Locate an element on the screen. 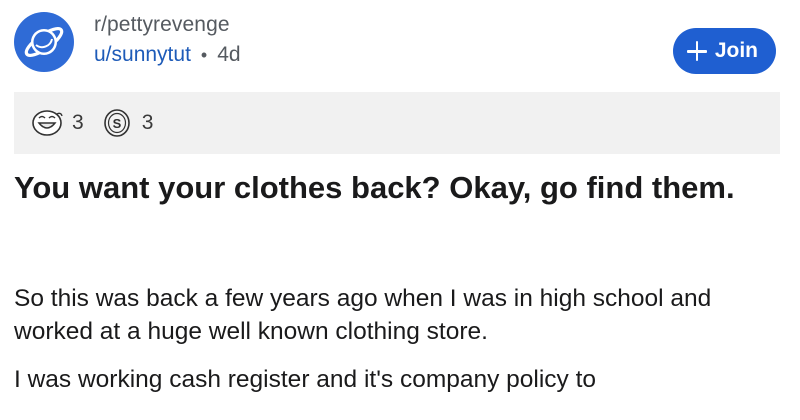 The width and height of the screenshot is (800, 420). plus-icon is located at coordinates (696, 51).